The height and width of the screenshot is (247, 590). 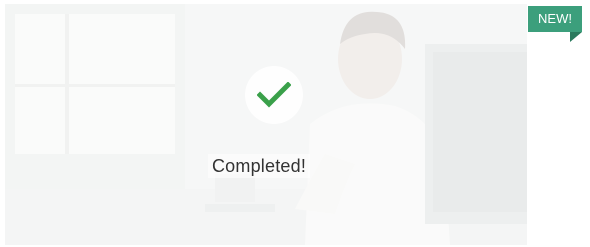 I want to click on checkmark-icon, so click(x=274, y=95).